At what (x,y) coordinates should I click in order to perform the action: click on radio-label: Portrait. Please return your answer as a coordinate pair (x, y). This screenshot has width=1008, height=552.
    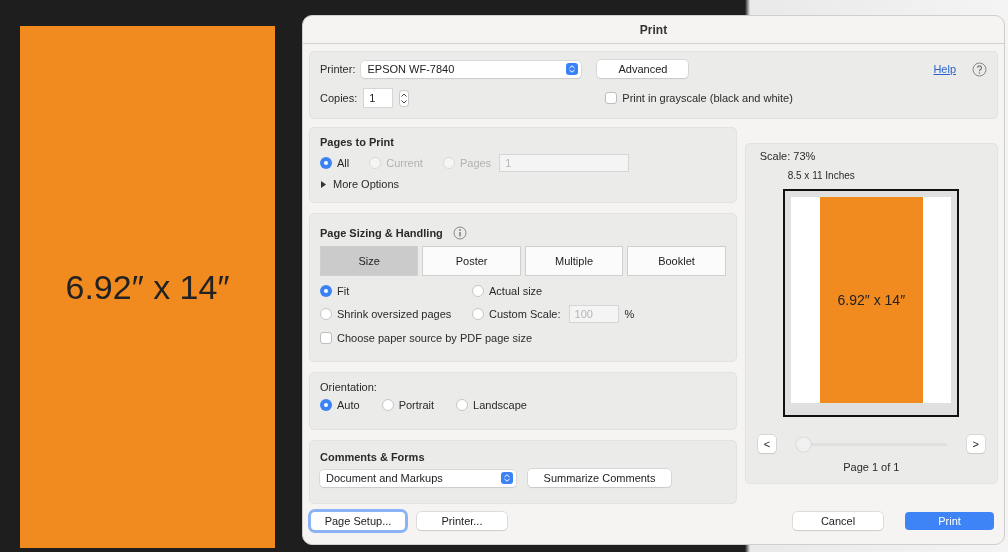
    Looking at the image, I should click on (416, 405).